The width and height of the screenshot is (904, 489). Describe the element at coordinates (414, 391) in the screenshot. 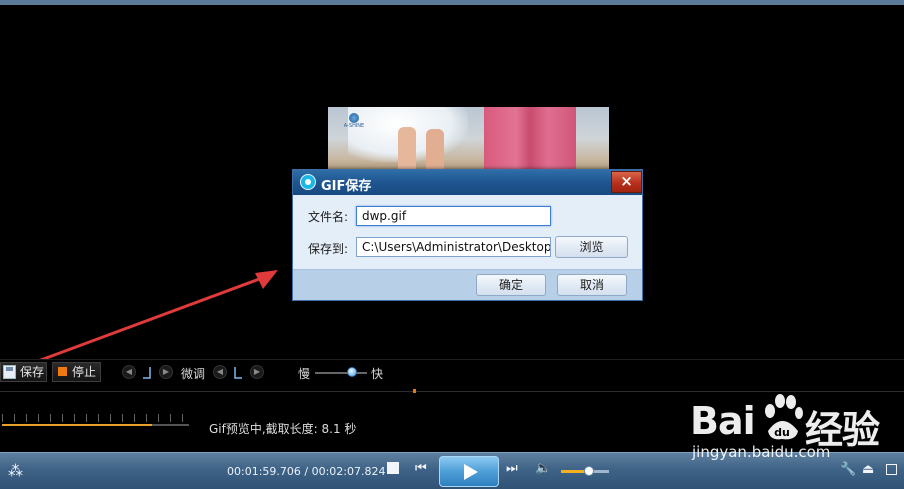

I see `timeline-position-marker` at that location.